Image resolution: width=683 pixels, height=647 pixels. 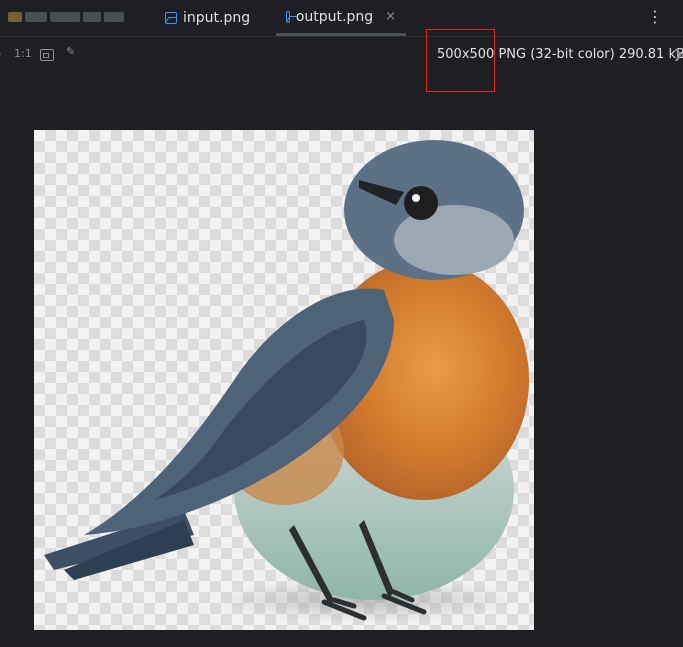 I want to click on actual-size-button: 1:1, so click(x=23, y=53).